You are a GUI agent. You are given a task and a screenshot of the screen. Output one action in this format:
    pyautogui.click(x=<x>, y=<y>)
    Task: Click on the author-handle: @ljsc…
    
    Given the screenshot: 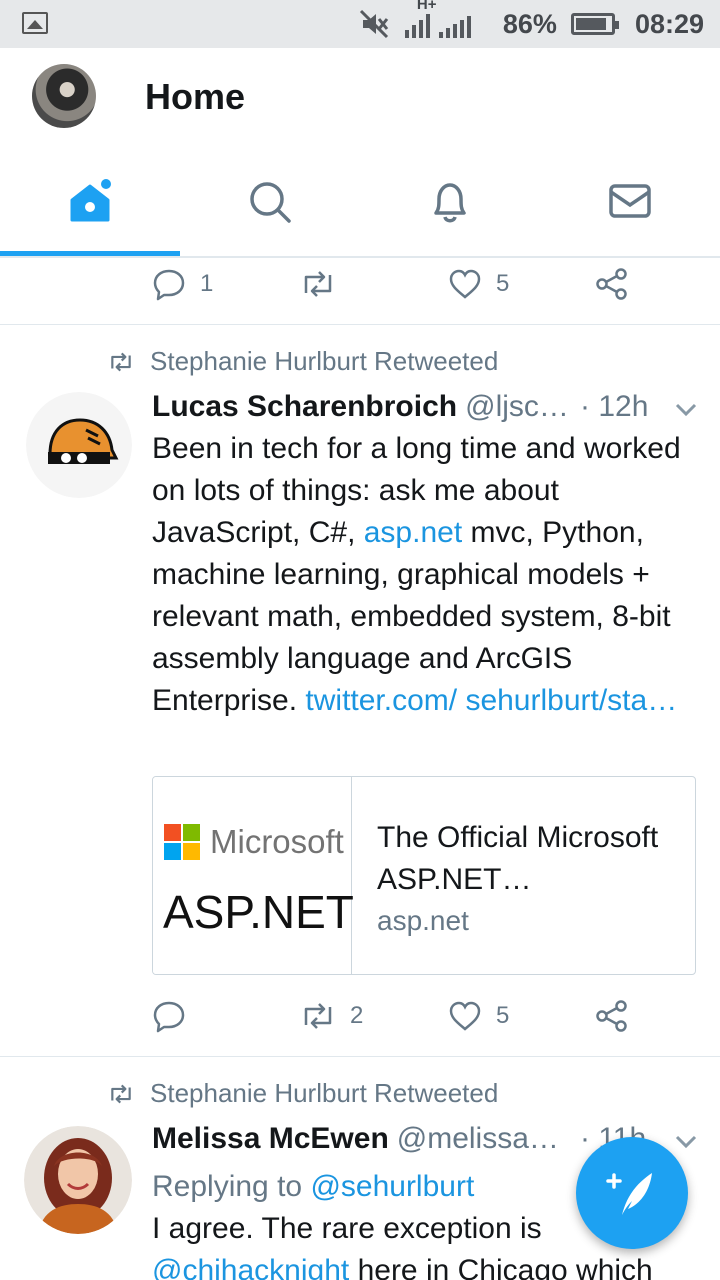 What is the action you would take?
    pyautogui.click(x=517, y=407)
    